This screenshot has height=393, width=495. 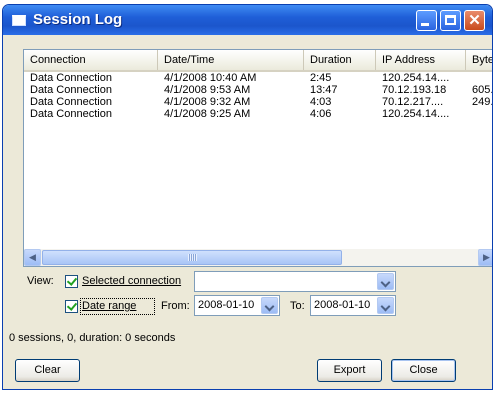 What do you see at coordinates (482, 90) in the screenshot?
I see `cell-bytes-received: 605.6` at bounding box center [482, 90].